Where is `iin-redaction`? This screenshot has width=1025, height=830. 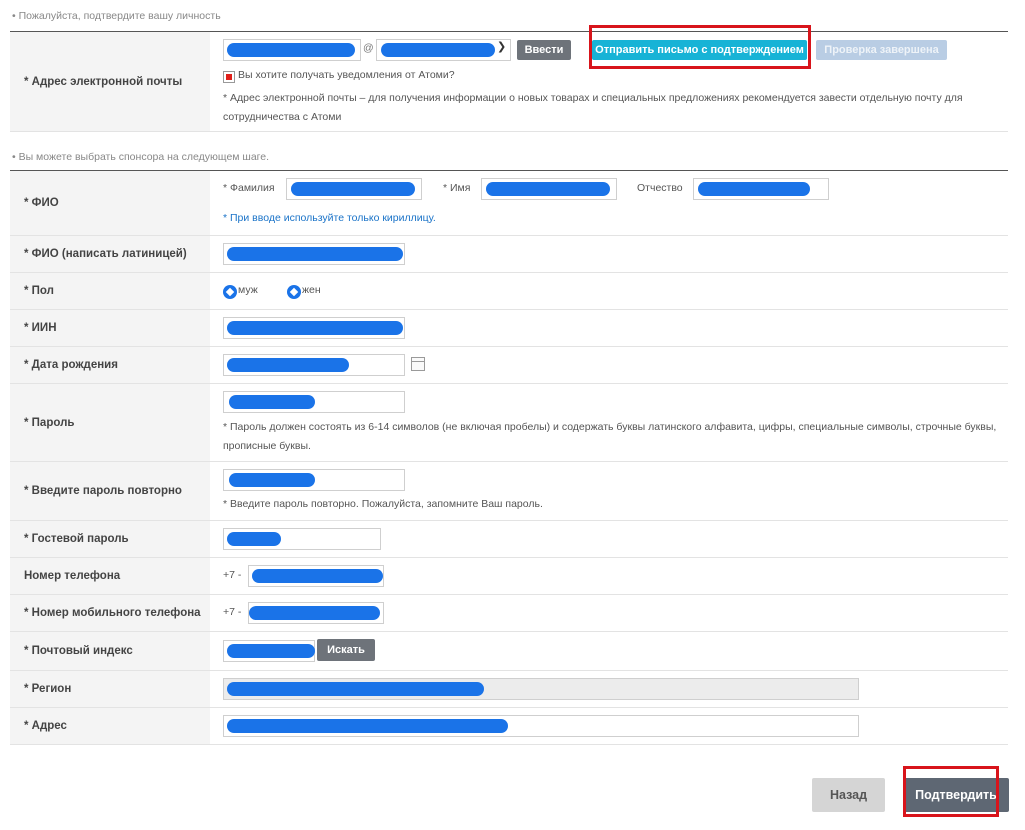
iin-redaction is located at coordinates (315, 328).